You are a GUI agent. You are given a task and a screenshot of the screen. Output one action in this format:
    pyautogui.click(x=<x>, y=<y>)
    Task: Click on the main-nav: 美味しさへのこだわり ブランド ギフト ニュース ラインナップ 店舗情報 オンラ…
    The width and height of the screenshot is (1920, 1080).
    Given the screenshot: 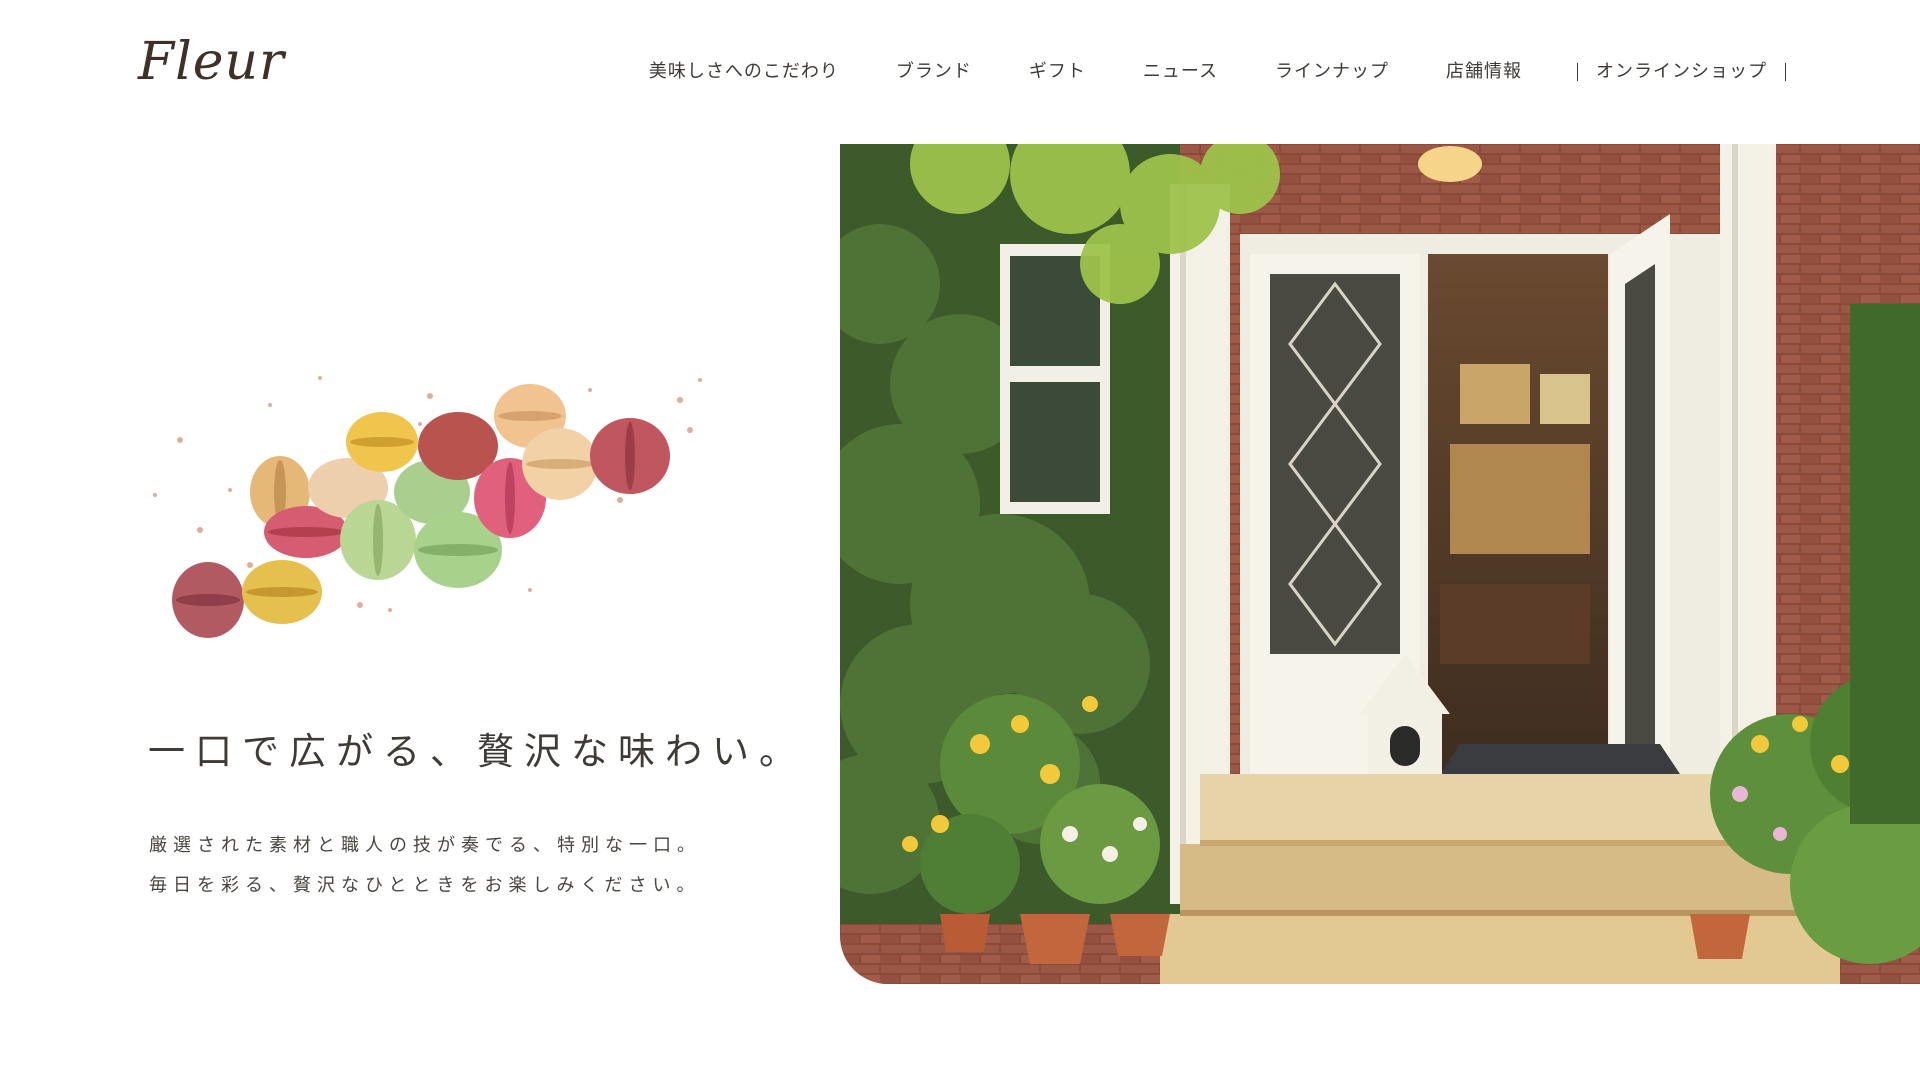 What is the action you would take?
    pyautogui.click(x=1217, y=72)
    